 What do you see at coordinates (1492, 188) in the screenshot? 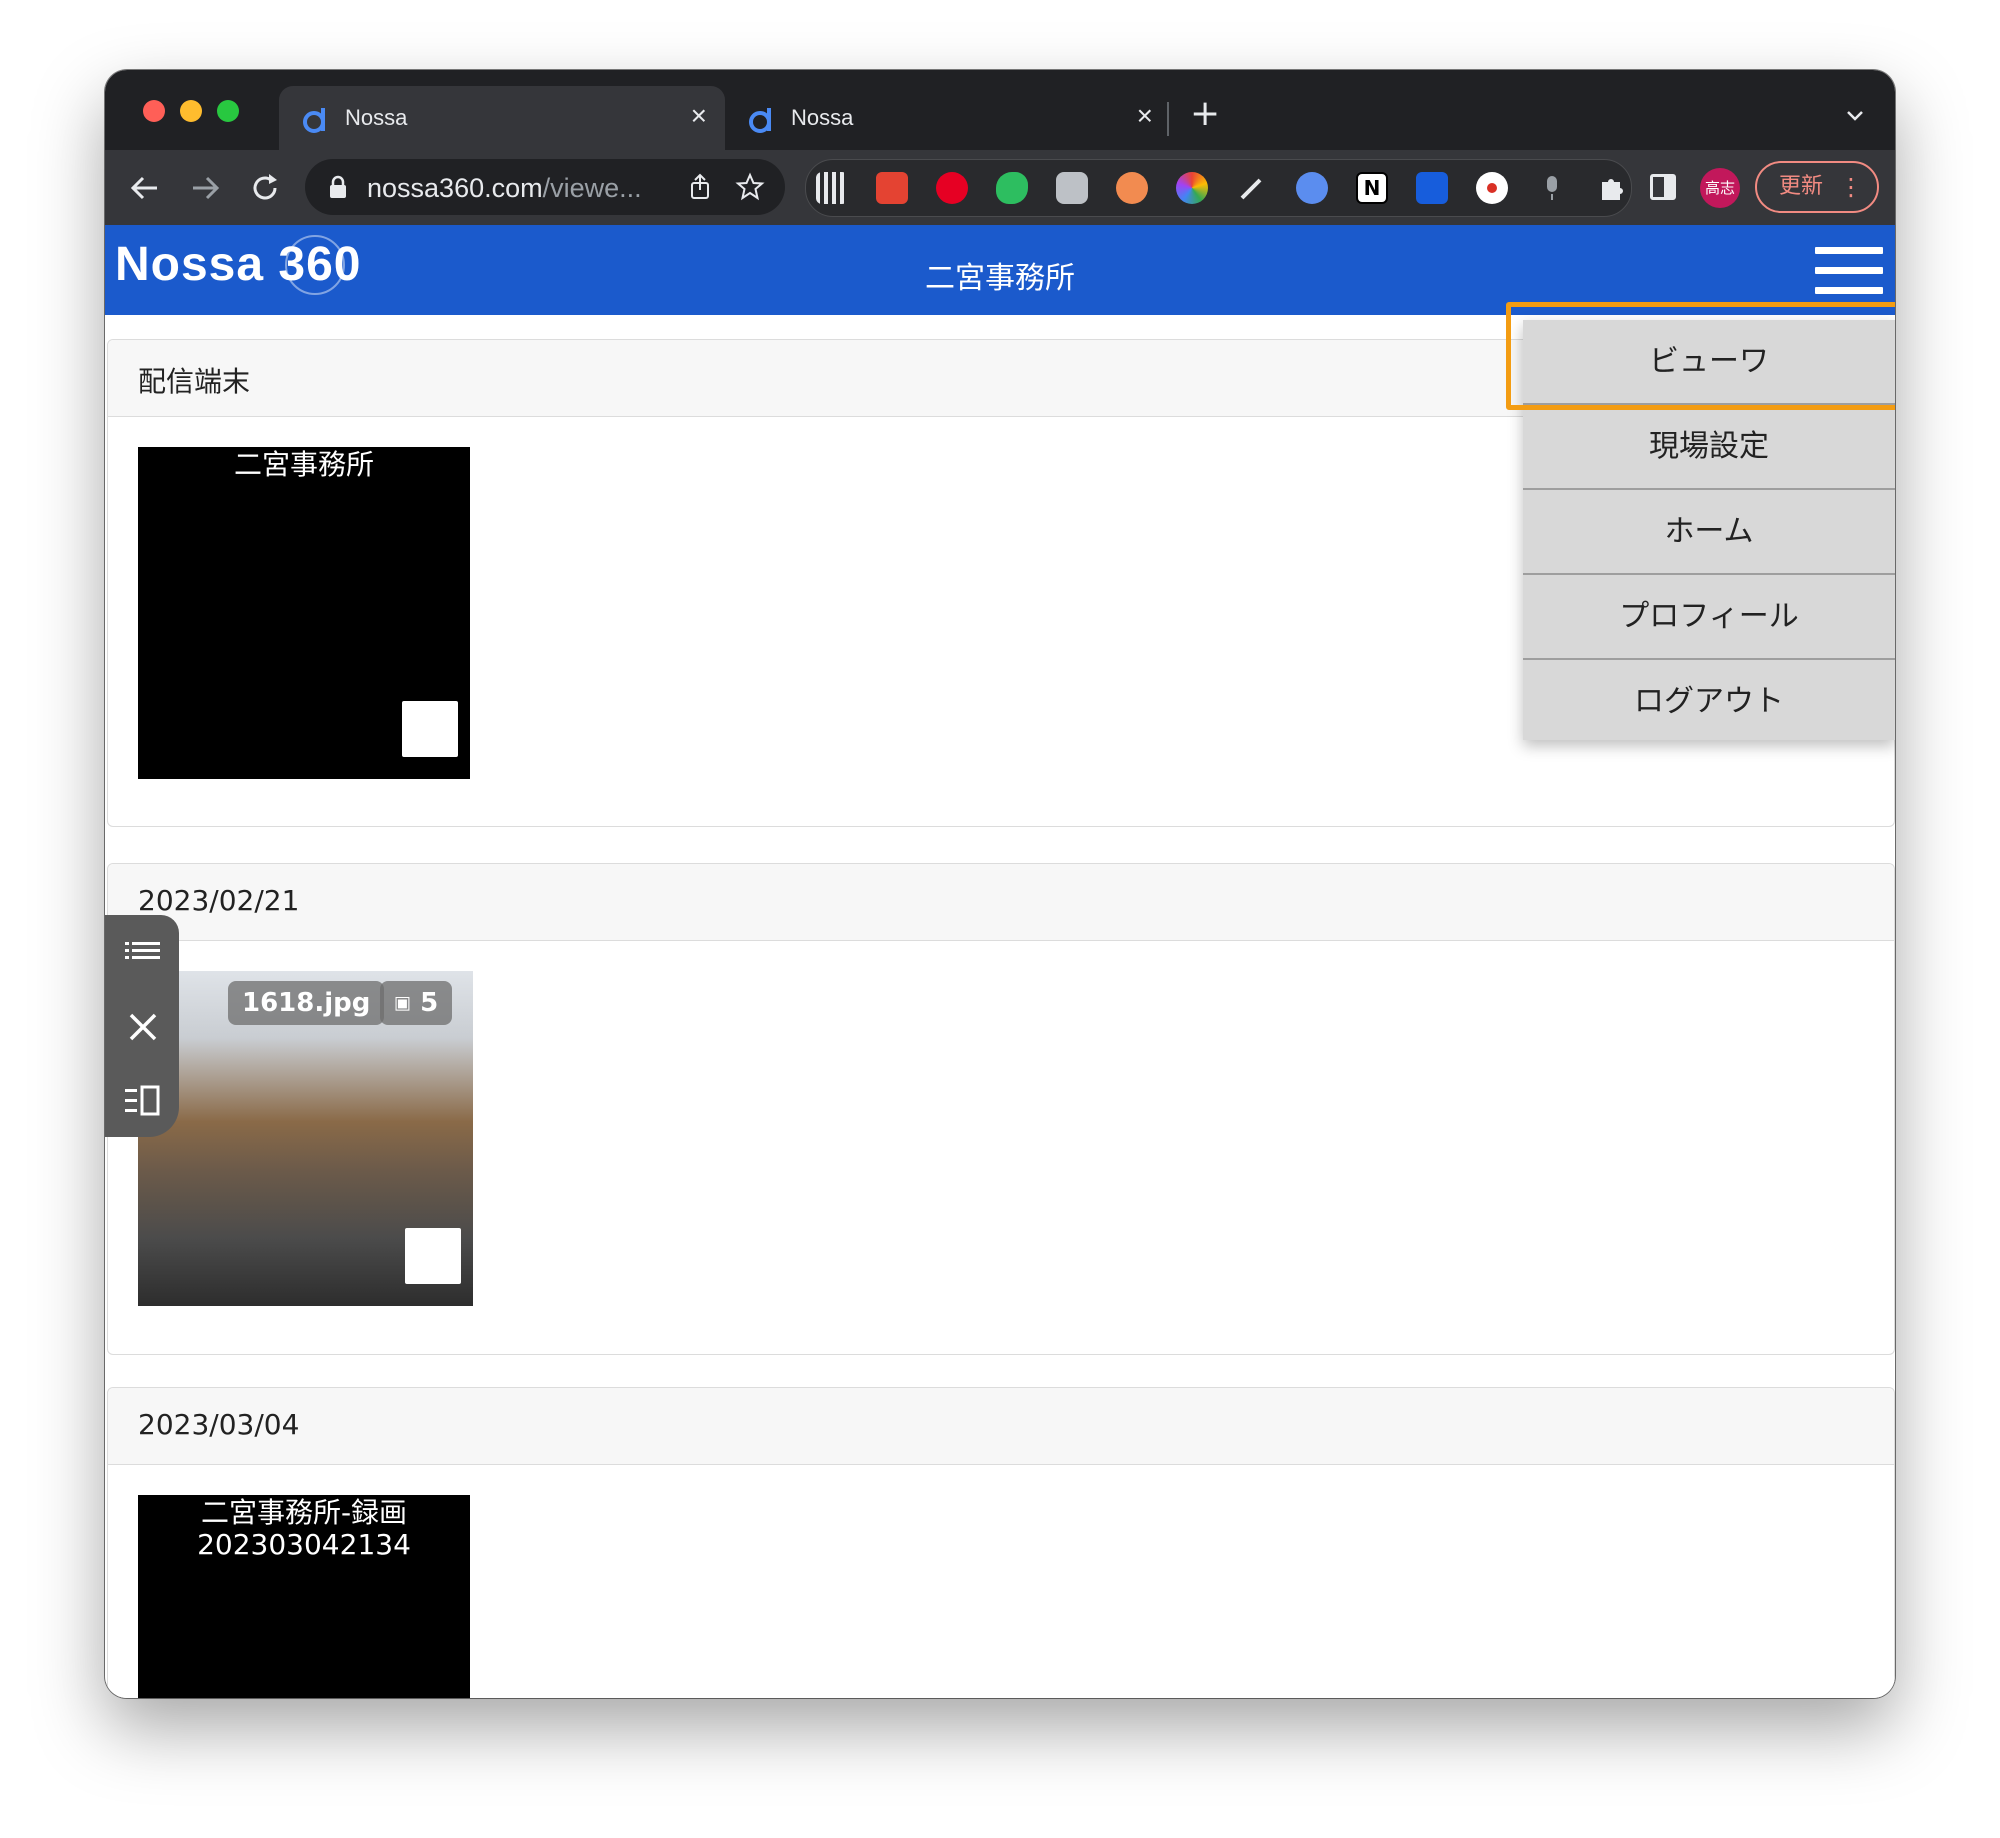
I see `record-extension-icon` at bounding box center [1492, 188].